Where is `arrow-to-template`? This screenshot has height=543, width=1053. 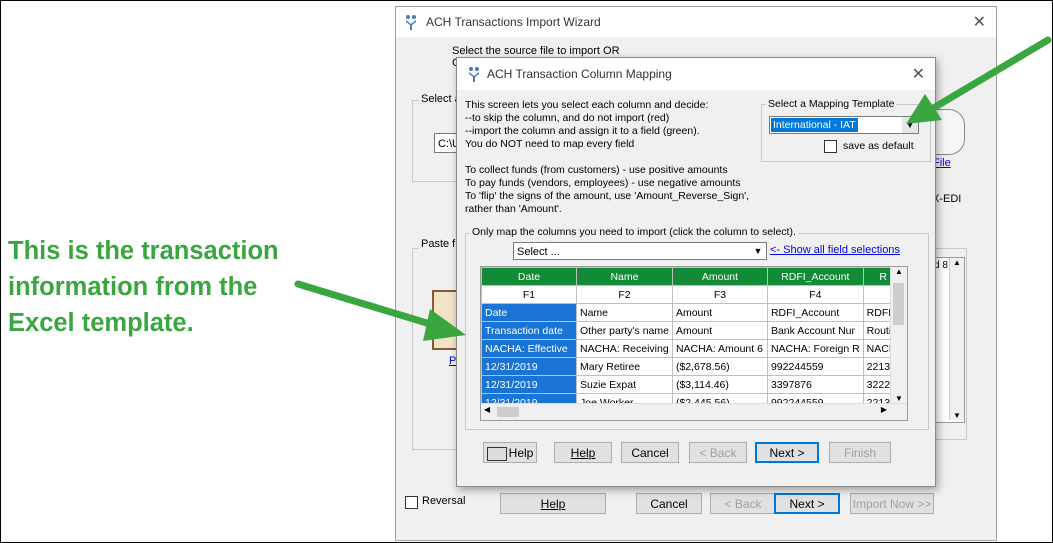 arrow-to-template is located at coordinates (979, 80).